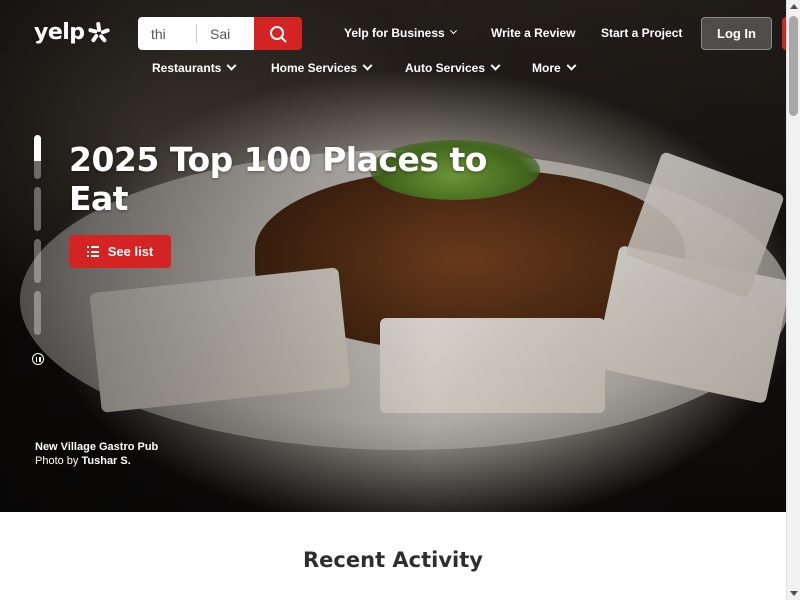 The width and height of the screenshot is (800, 600). Describe the element at coordinates (130, 251) in the screenshot. I see `see-list-label: See list` at that location.